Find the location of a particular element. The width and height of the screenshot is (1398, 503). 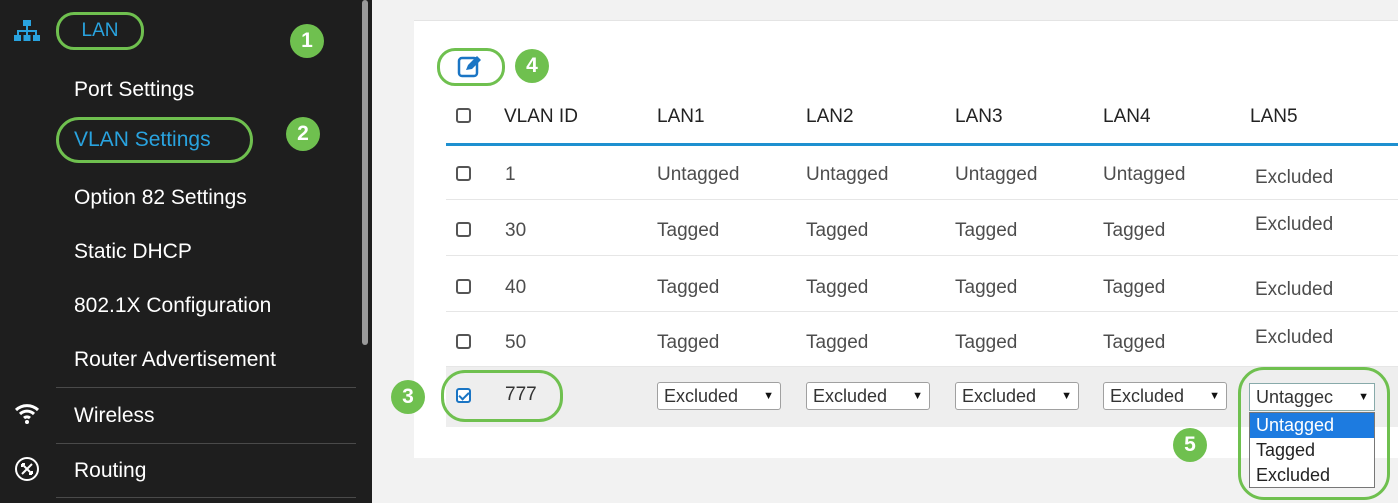

lan5-dropdown-list: Untagged Tagged Excluded is located at coordinates (1312, 450).